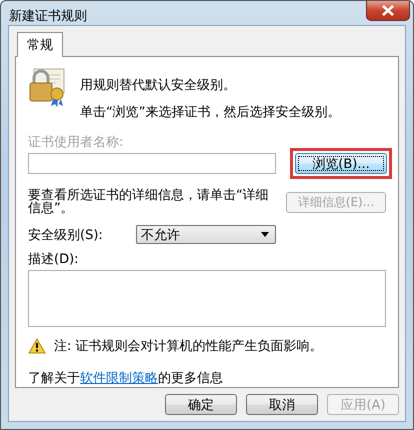 The image size is (414, 430). I want to click on certificate-lock-icon, so click(47, 87).